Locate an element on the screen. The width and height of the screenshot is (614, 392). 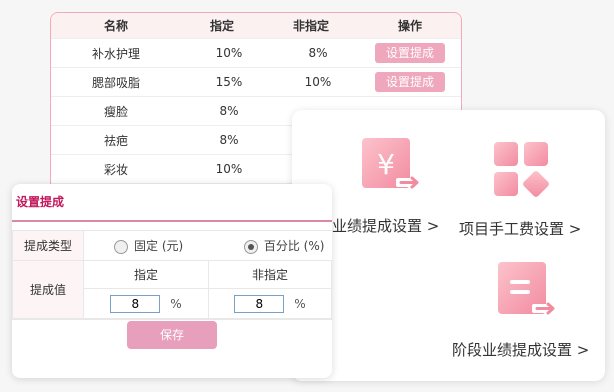
col-designated: 指定 is located at coordinates (146, 274).